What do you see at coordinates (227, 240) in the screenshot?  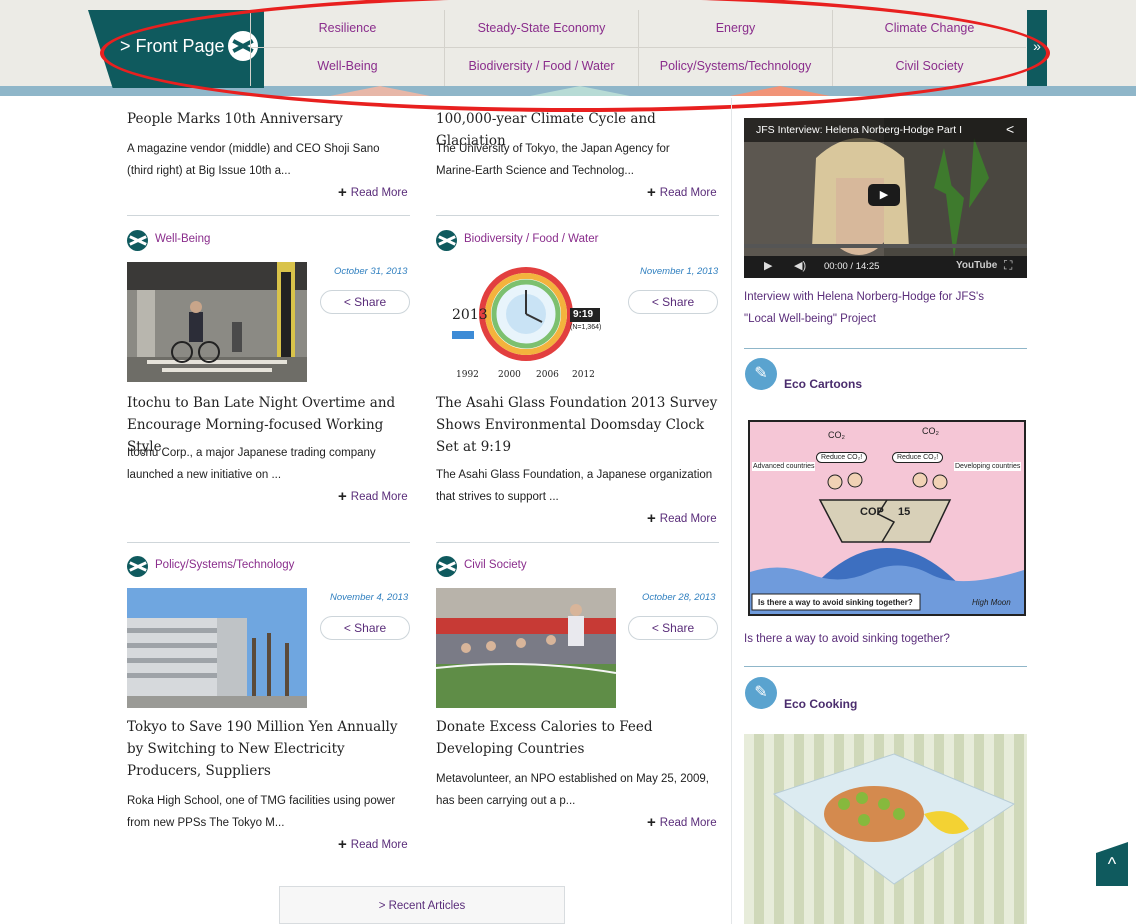 I see `category-tag: Well-Being` at bounding box center [227, 240].